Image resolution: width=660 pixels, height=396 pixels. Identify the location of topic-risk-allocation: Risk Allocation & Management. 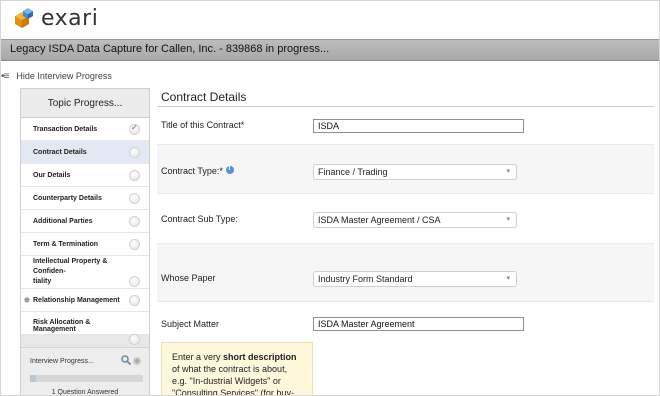
(85, 328).